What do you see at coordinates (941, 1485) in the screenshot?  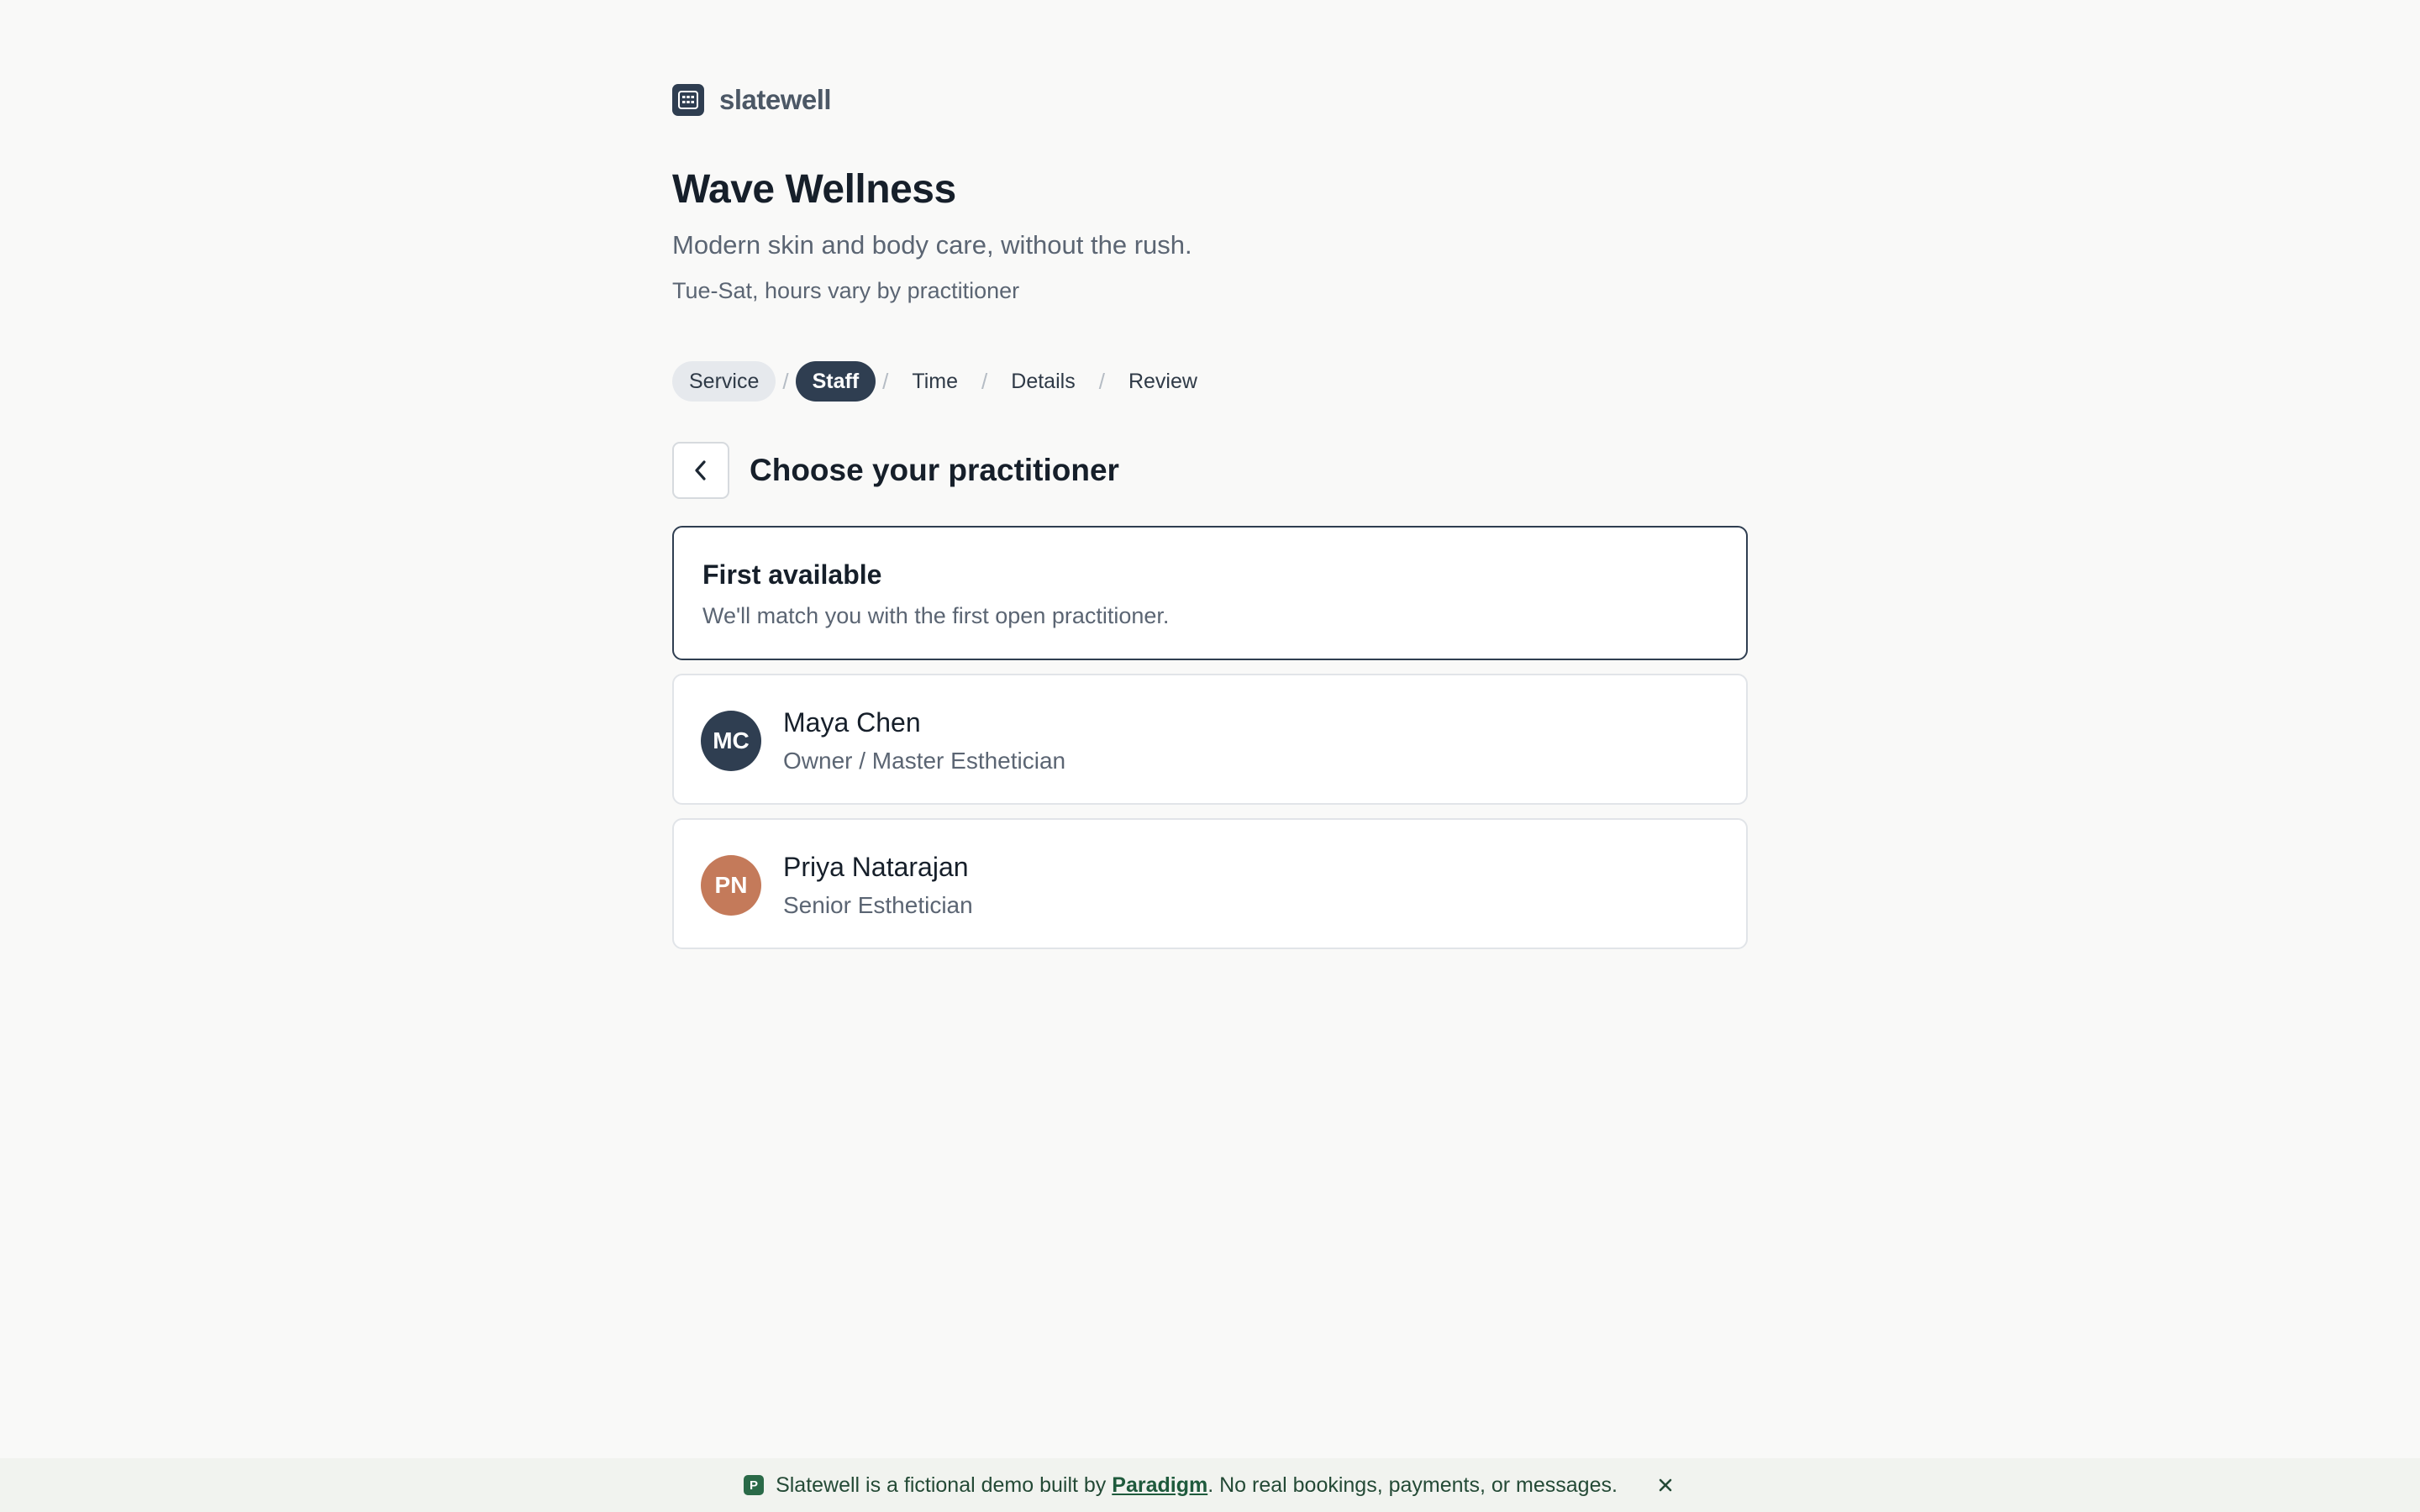 I see `banner-text-before: Slatewell is a fictional demo built by` at bounding box center [941, 1485].